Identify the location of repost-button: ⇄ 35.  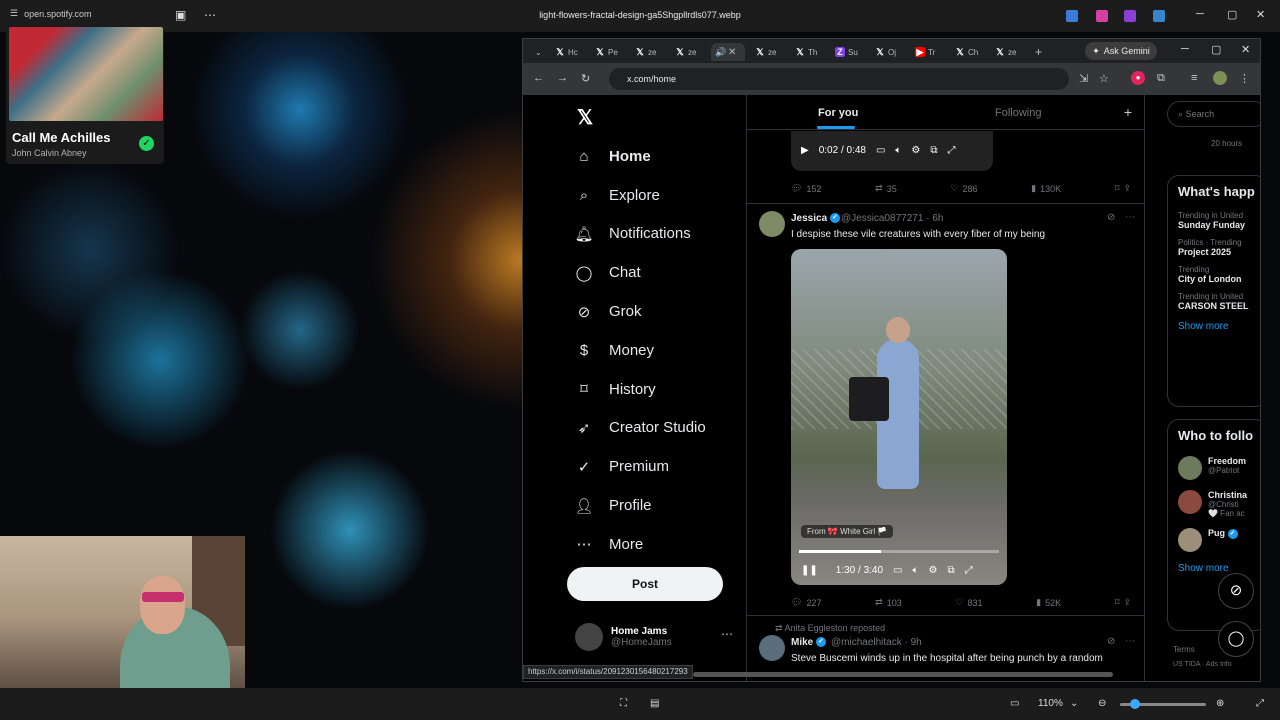
(886, 188).